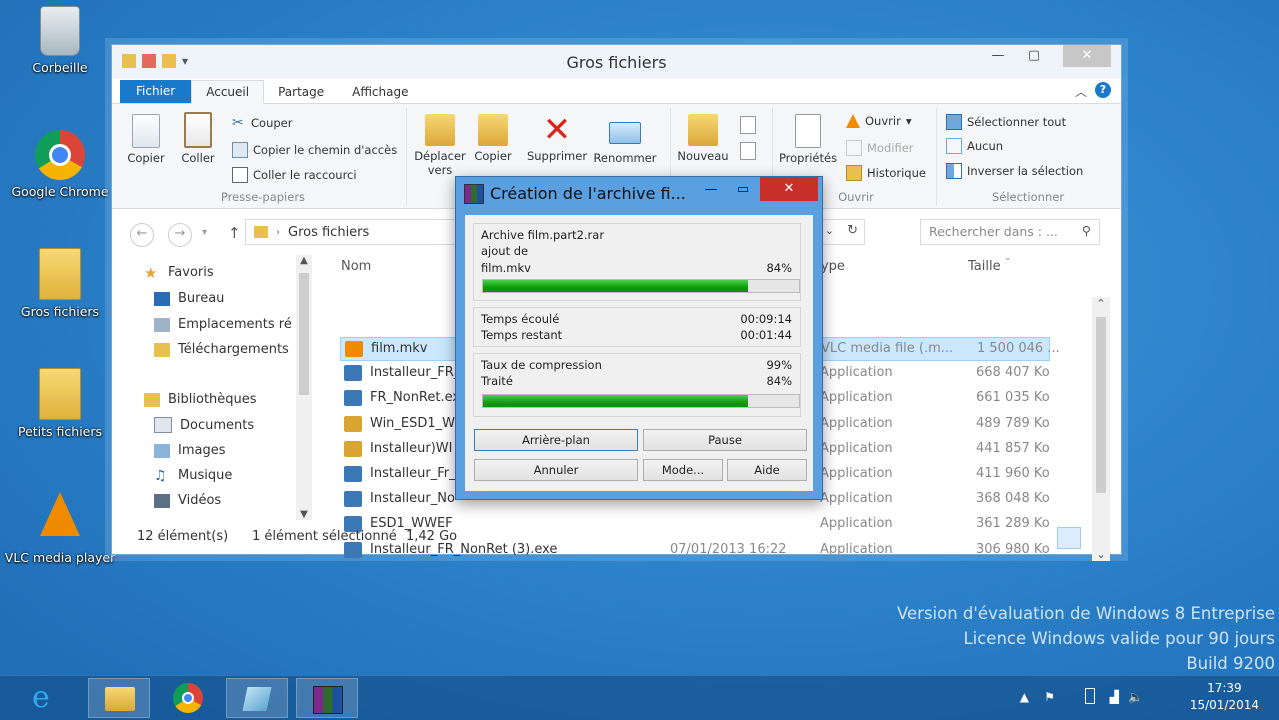  I want to click on paste-button: Coller, so click(198, 138).